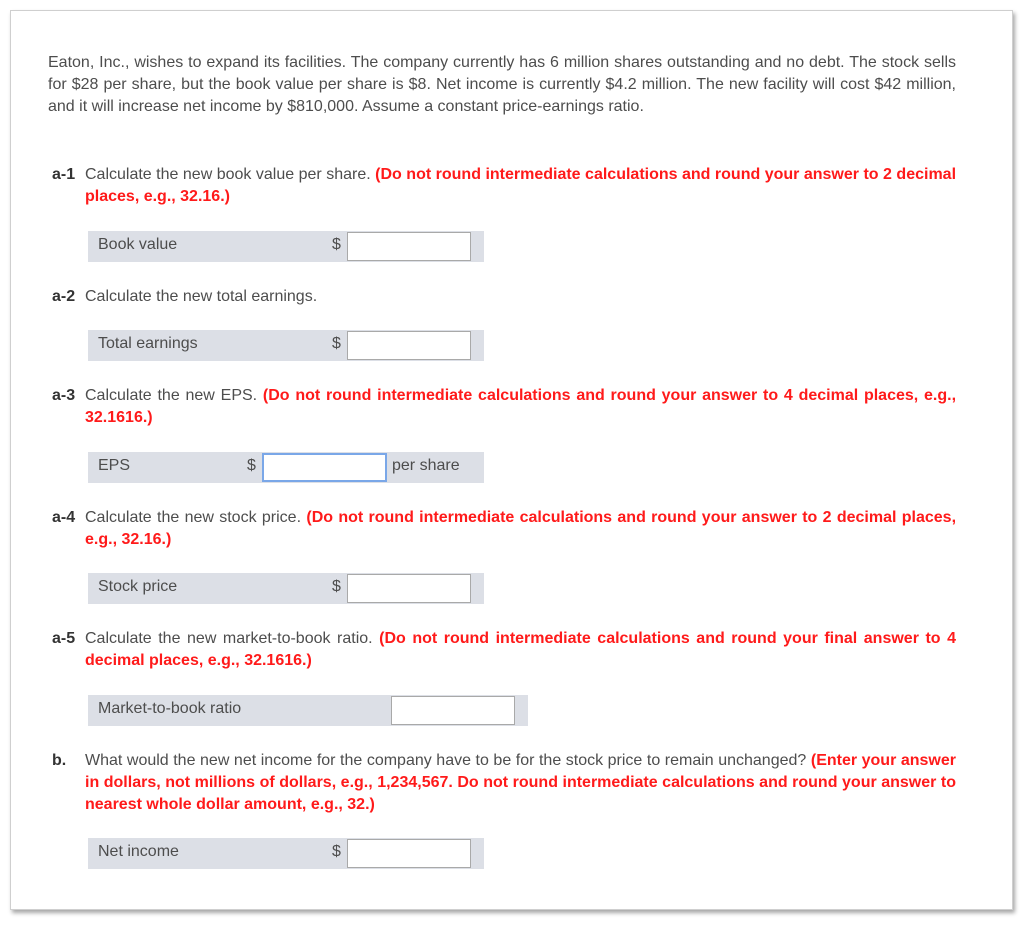 The width and height of the screenshot is (1024, 925). Describe the element at coordinates (286, 246) in the screenshot. I see `answer-row-book-value: Book value $` at that location.